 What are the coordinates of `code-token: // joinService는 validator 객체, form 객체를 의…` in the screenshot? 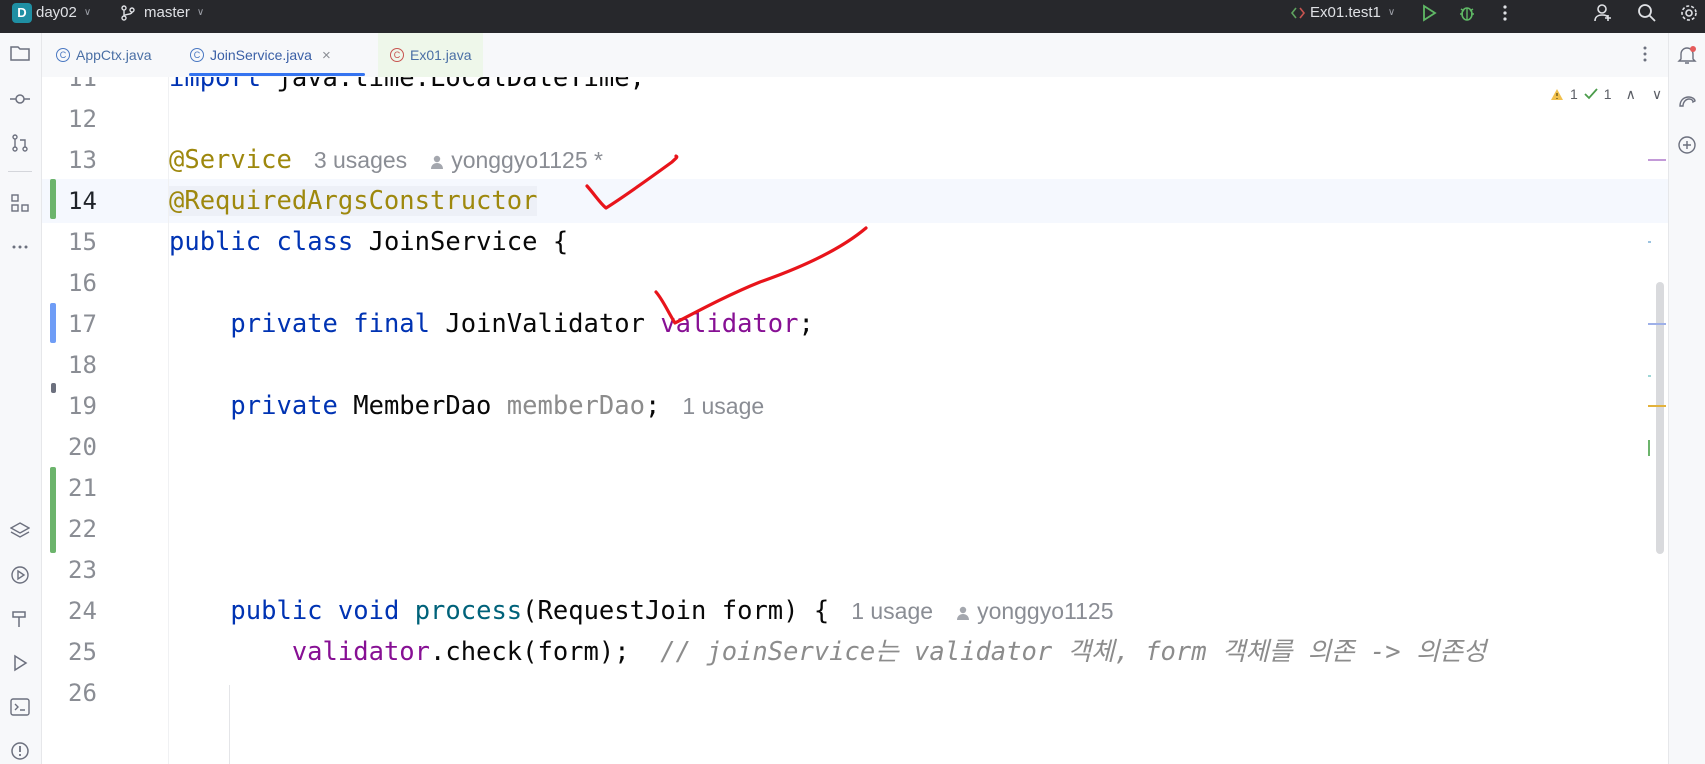 It's located at (1073, 652).